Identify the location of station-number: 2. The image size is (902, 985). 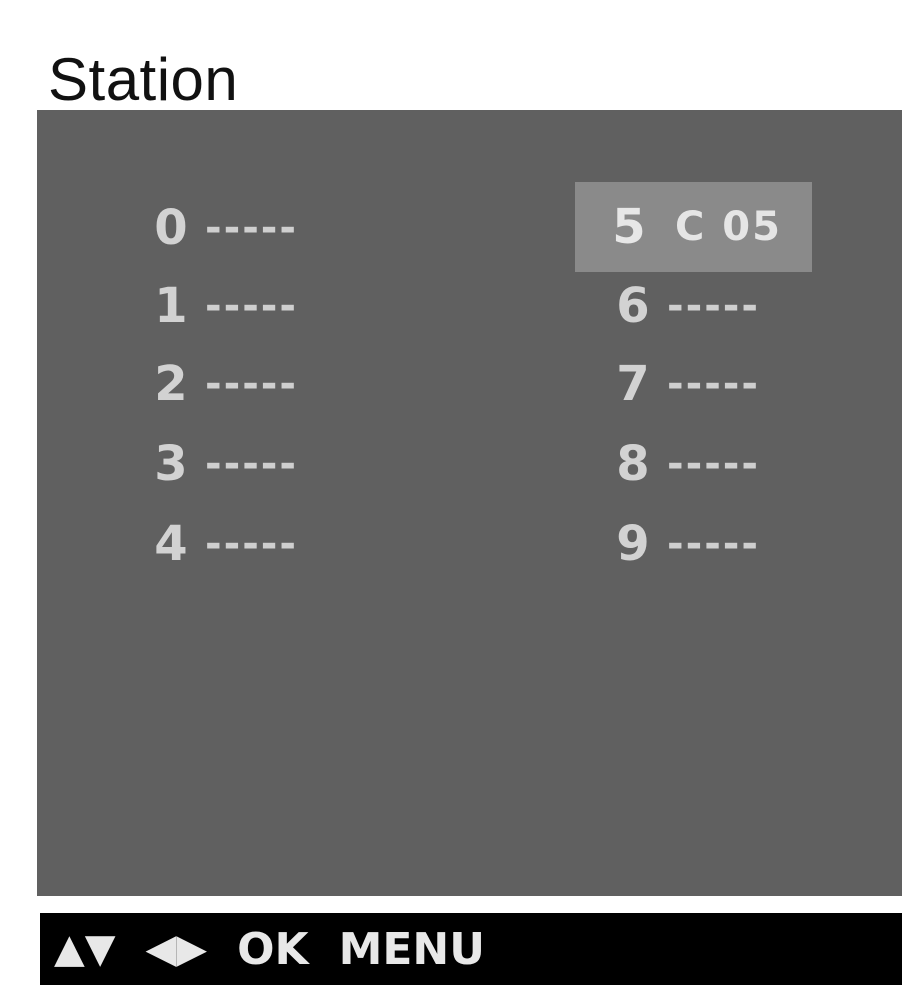
(171, 384).